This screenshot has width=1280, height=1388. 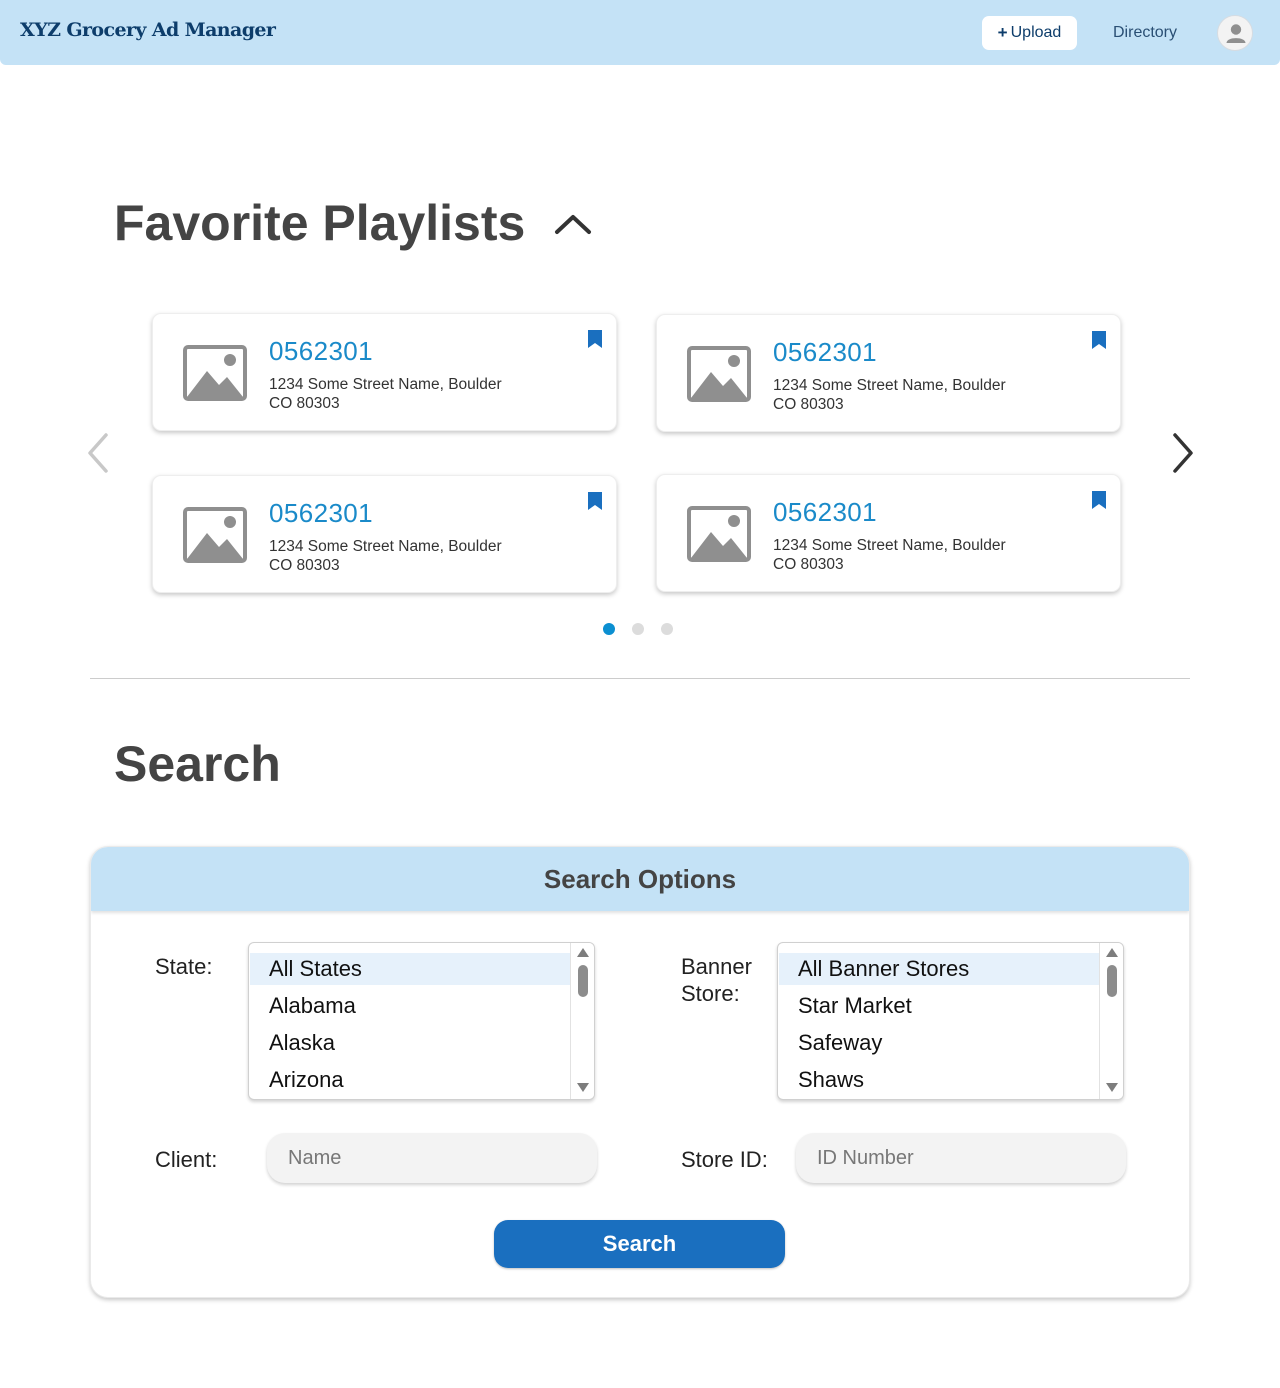 I want to click on directory-link: Directory, so click(x=1145, y=33).